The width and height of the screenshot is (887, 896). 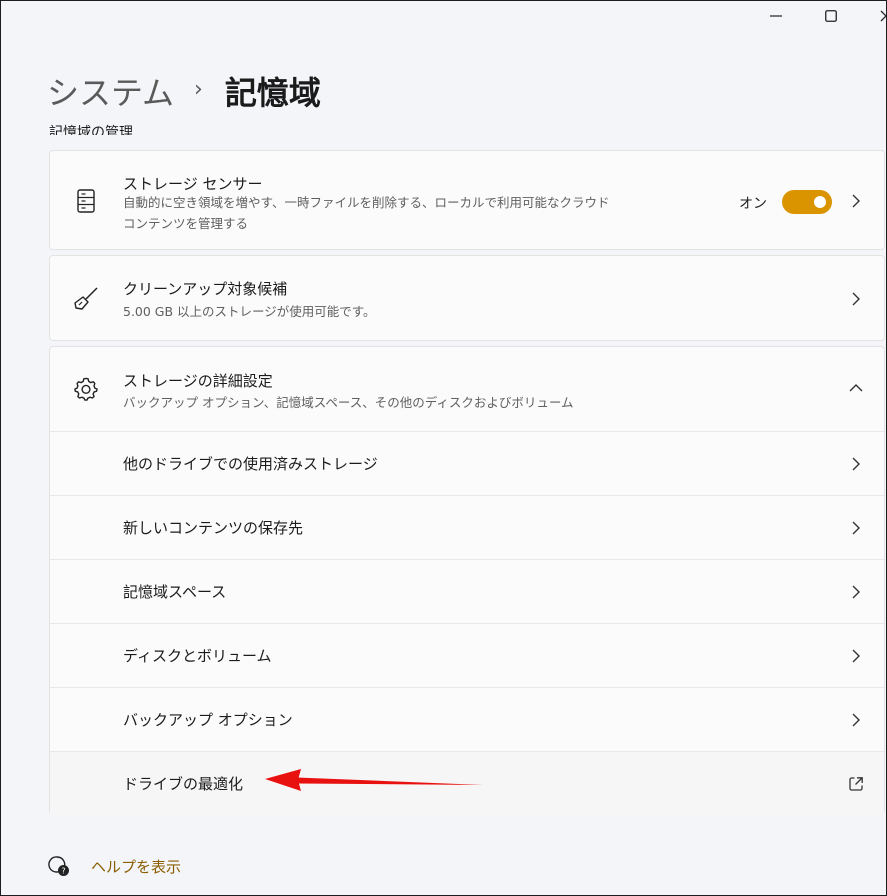 What do you see at coordinates (136, 866) in the screenshot?
I see `help-link: ヘルプを表示` at bounding box center [136, 866].